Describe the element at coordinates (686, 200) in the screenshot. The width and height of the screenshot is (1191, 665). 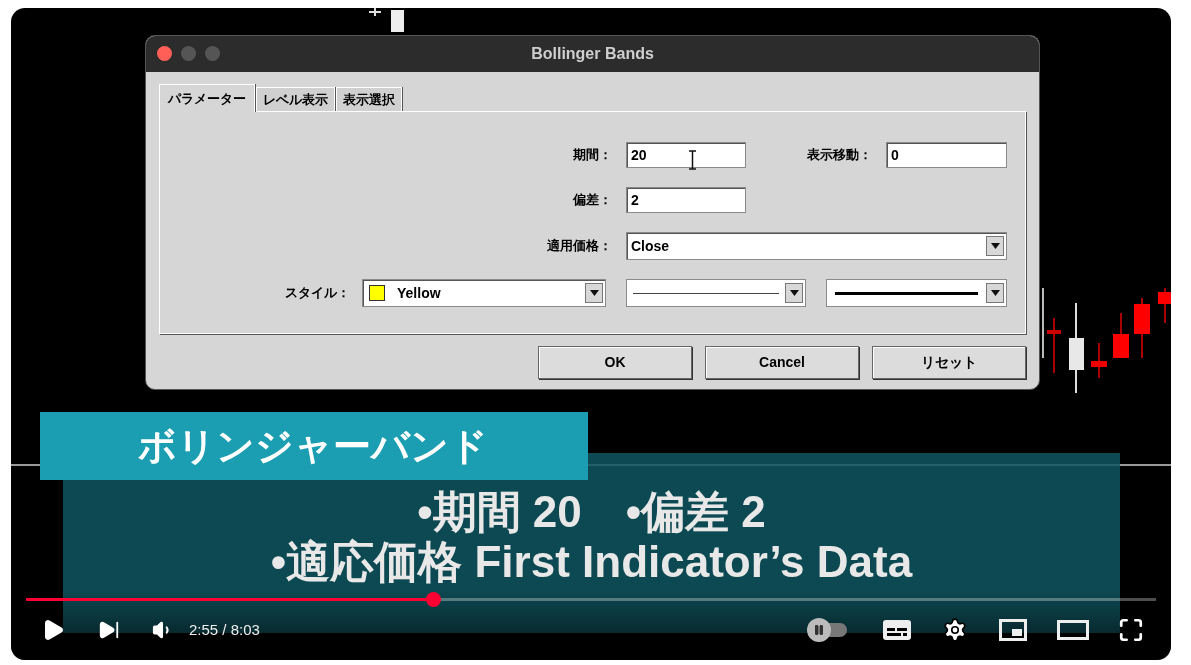
I see `deviation-input: 2` at that location.